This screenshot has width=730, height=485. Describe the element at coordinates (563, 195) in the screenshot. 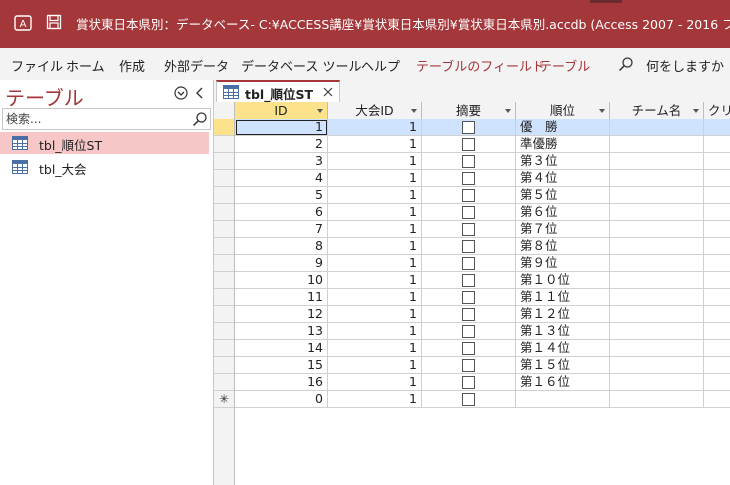

I see `juni-cell: 第５位` at that location.